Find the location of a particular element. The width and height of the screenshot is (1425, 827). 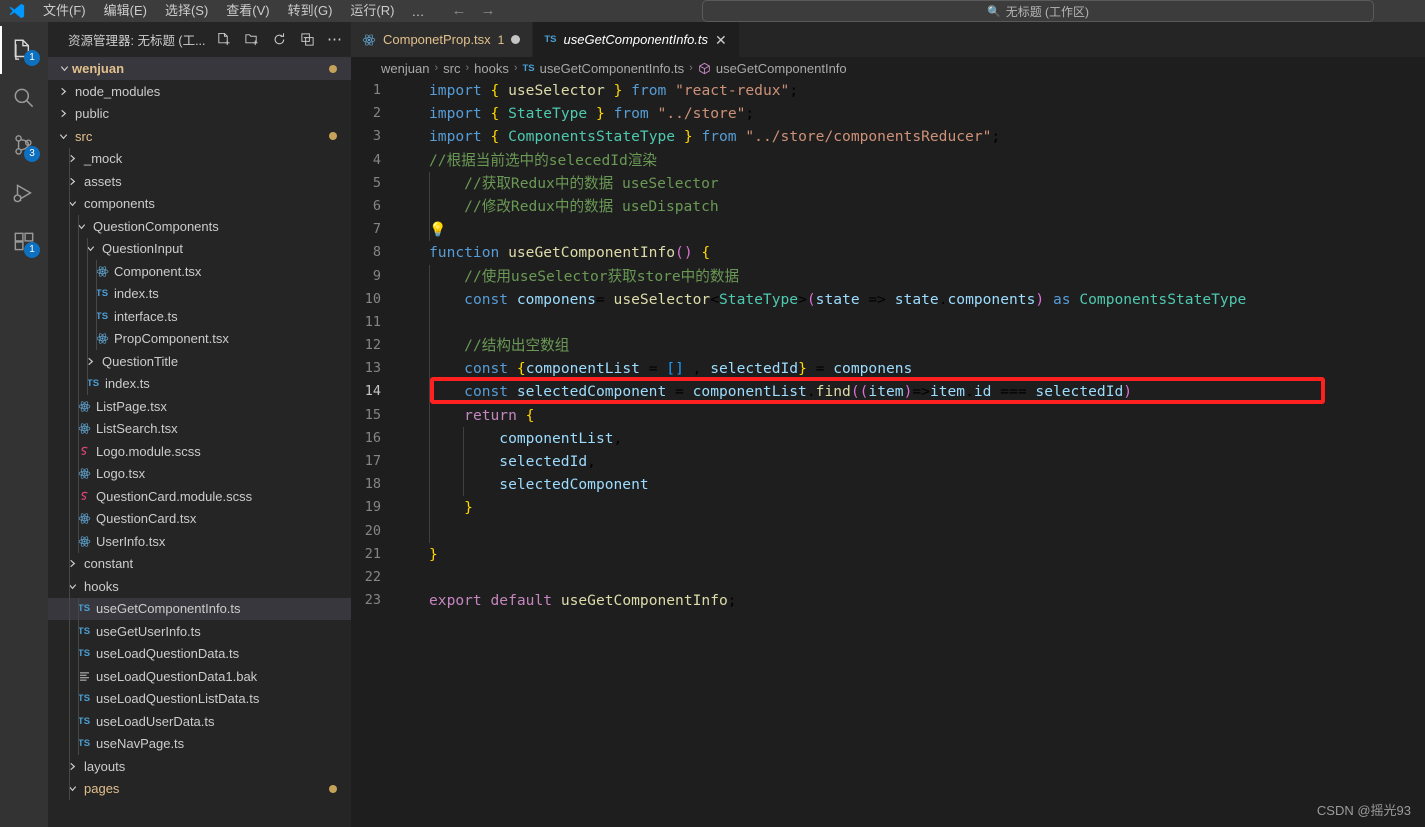

tree-file-row: TS useLoadUserData.ts is located at coordinates (199, 721).